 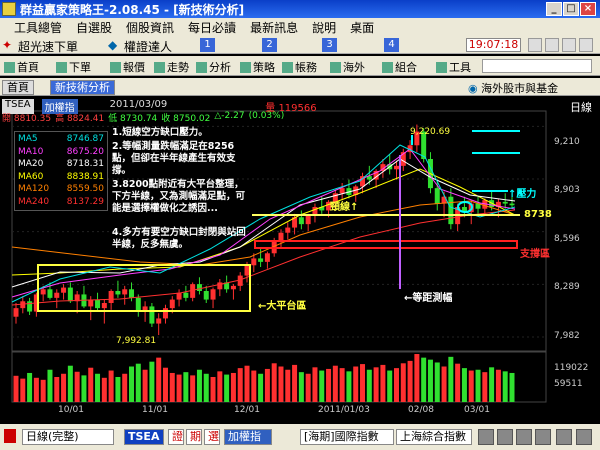 What do you see at coordinates (18, 87) in the screenshot?
I see `tab-home: 首頁` at bounding box center [18, 87].